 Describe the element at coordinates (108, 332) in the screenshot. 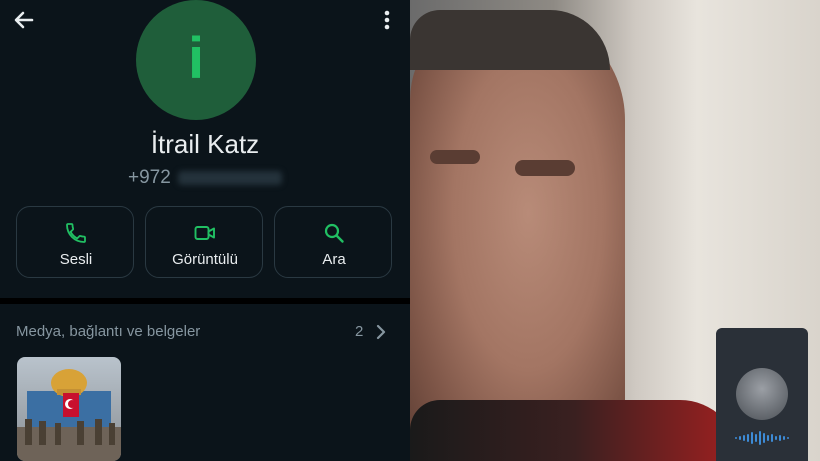

I see `media-section-title: Medya, bağlantı ve belgeler` at that location.